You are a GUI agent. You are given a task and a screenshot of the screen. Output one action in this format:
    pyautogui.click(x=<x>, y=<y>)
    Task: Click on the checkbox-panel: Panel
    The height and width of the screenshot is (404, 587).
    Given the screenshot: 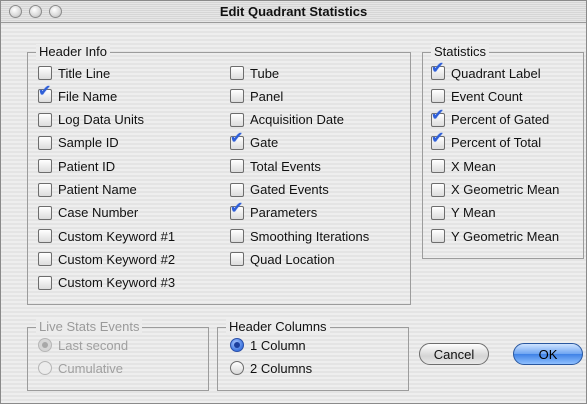 What is the action you would take?
    pyautogui.click(x=256, y=96)
    